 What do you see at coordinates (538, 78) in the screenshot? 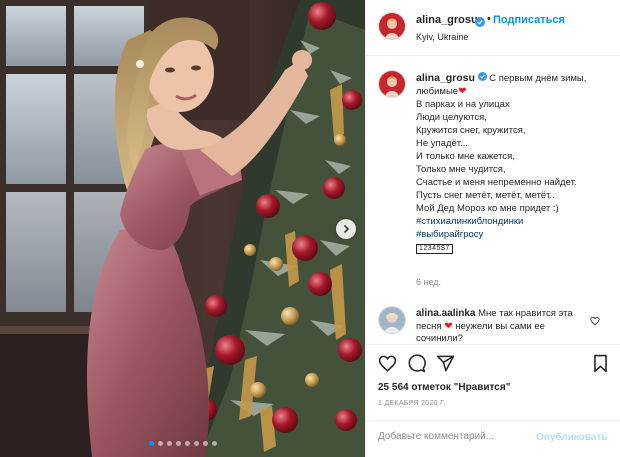
I see `caption-line-text: С первым днём зимы,` at bounding box center [538, 78].